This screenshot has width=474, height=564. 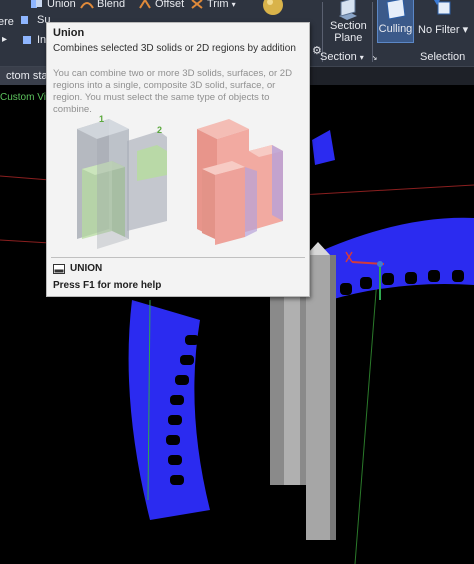 What do you see at coordinates (348, 26) in the screenshot?
I see `section-plane-label-1: Section` at bounding box center [348, 26].